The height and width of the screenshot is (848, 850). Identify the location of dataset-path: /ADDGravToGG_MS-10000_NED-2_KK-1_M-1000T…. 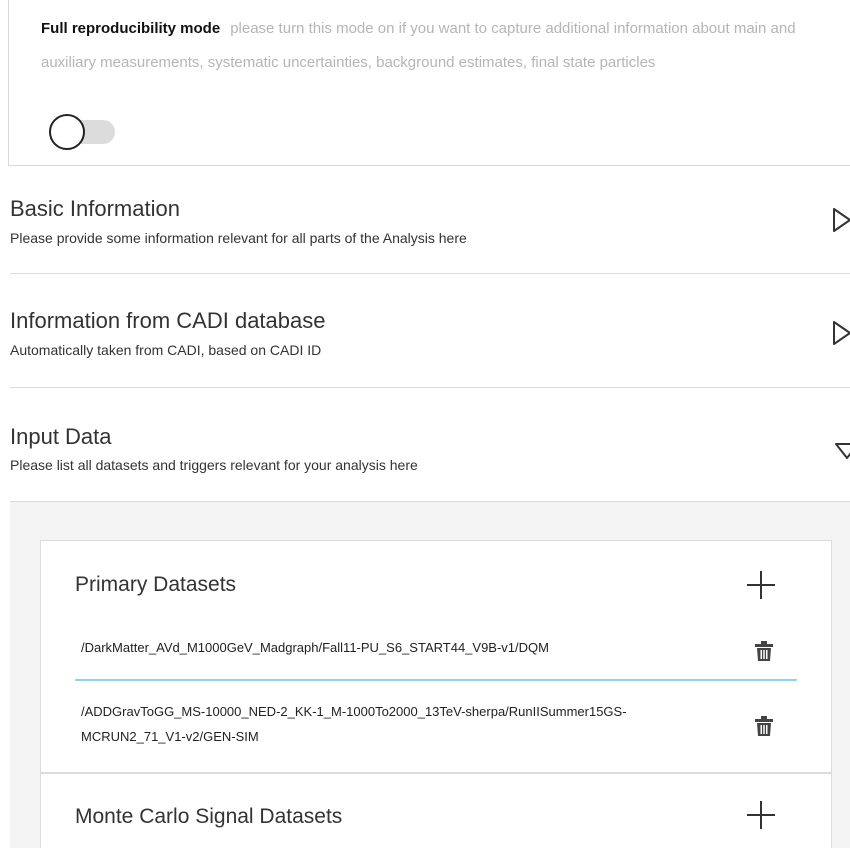
(354, 724).